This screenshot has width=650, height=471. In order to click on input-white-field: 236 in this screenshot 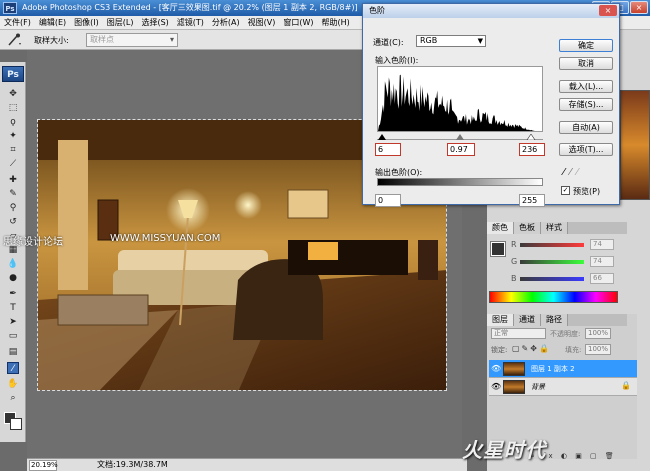, I will do `click(532, 149)`.